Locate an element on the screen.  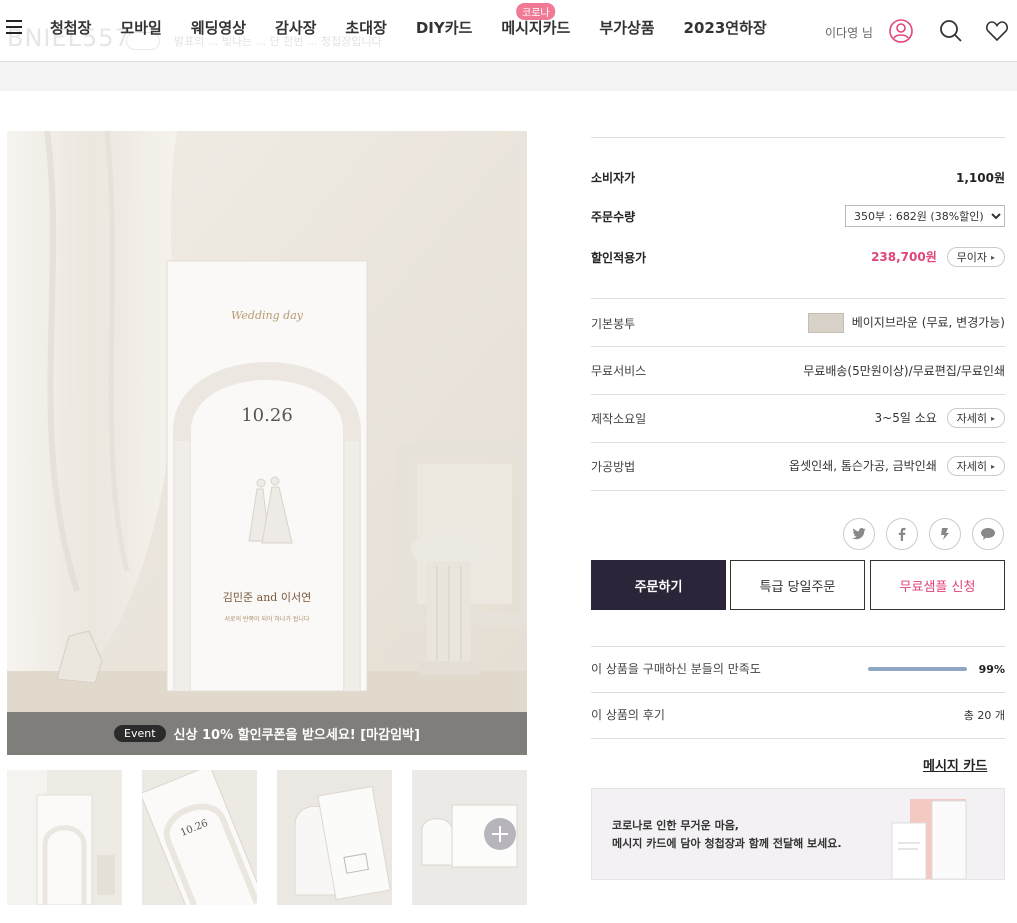
process-label: 가공방법 is located at coordinates (613, 466).